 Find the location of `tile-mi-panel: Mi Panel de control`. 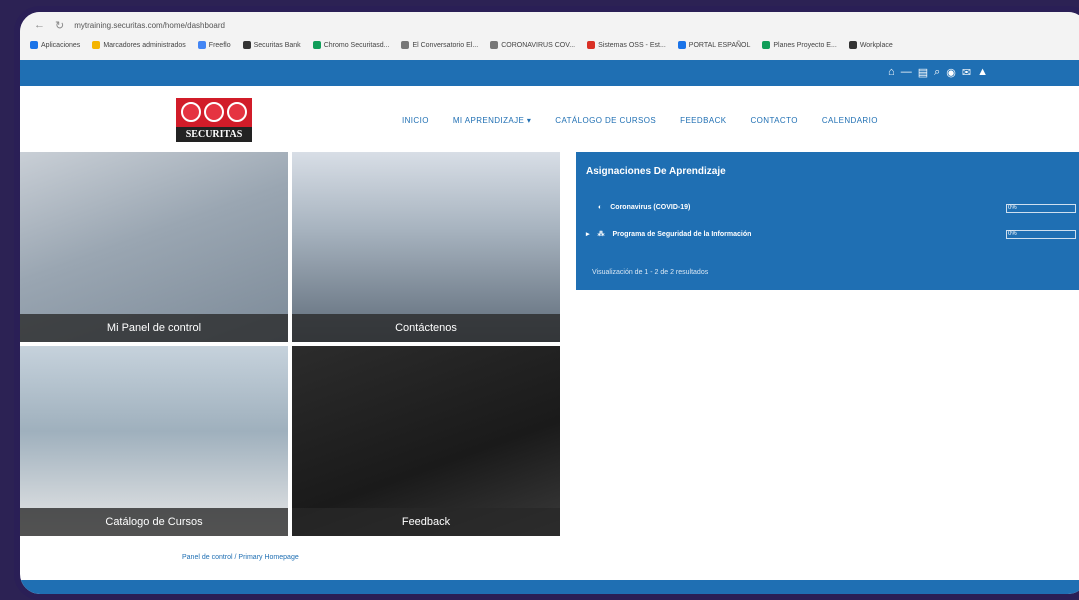

tile-mi-panel: Mi Panel de control is located at coordinates (154, 247).